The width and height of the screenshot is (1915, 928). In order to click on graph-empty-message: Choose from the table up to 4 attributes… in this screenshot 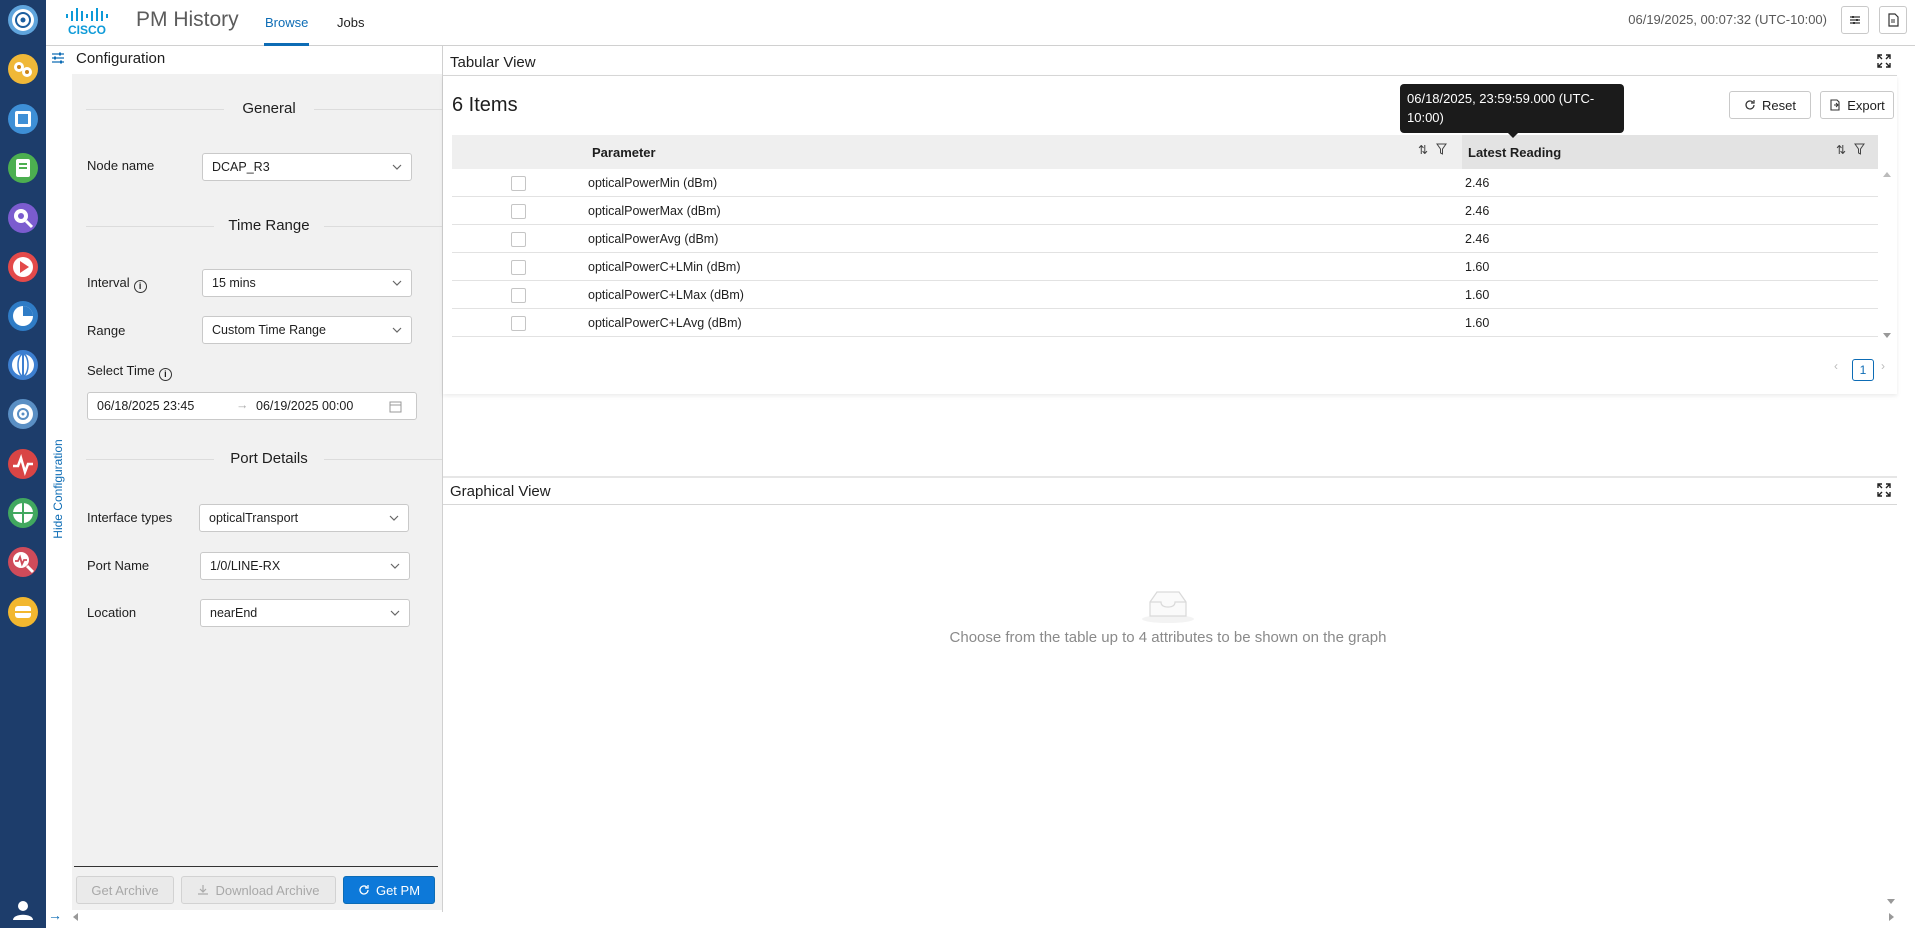, I will do `click(1168, 637)`.